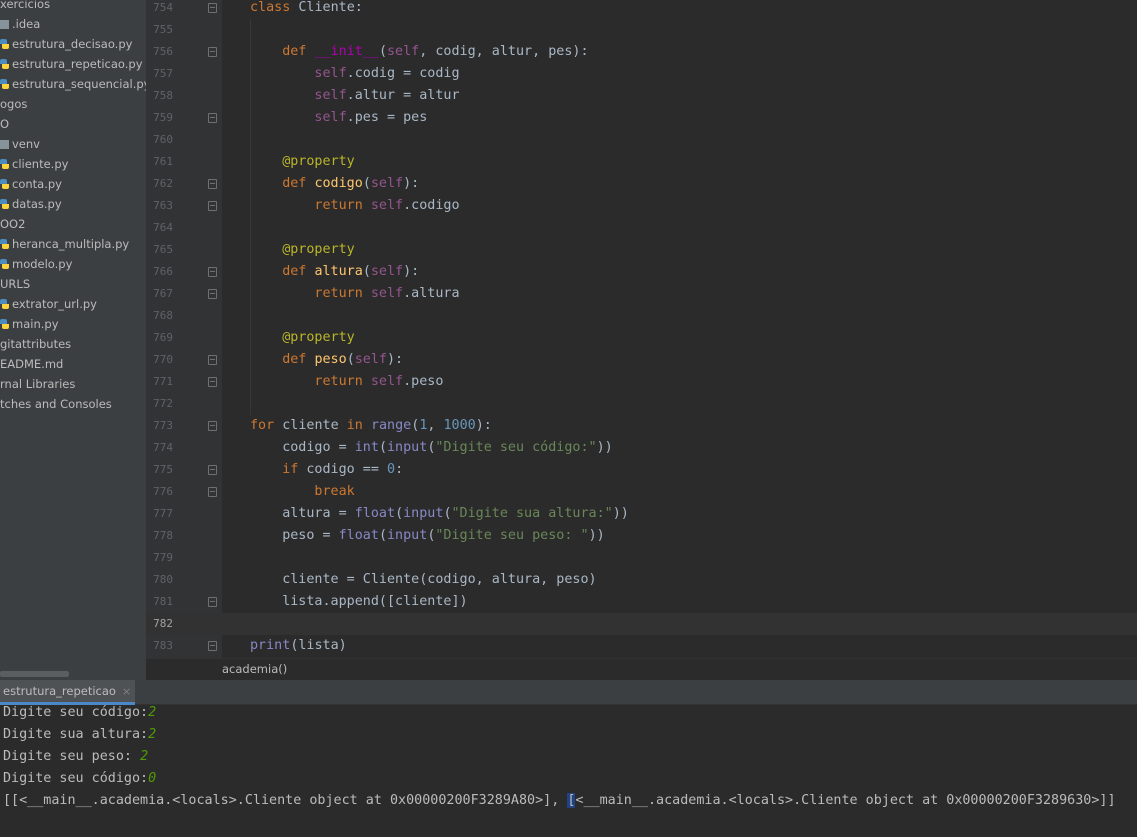 The image size is (1137, 837). I want to click on code-line: 762 def codigo(self):, so click(641, 184).